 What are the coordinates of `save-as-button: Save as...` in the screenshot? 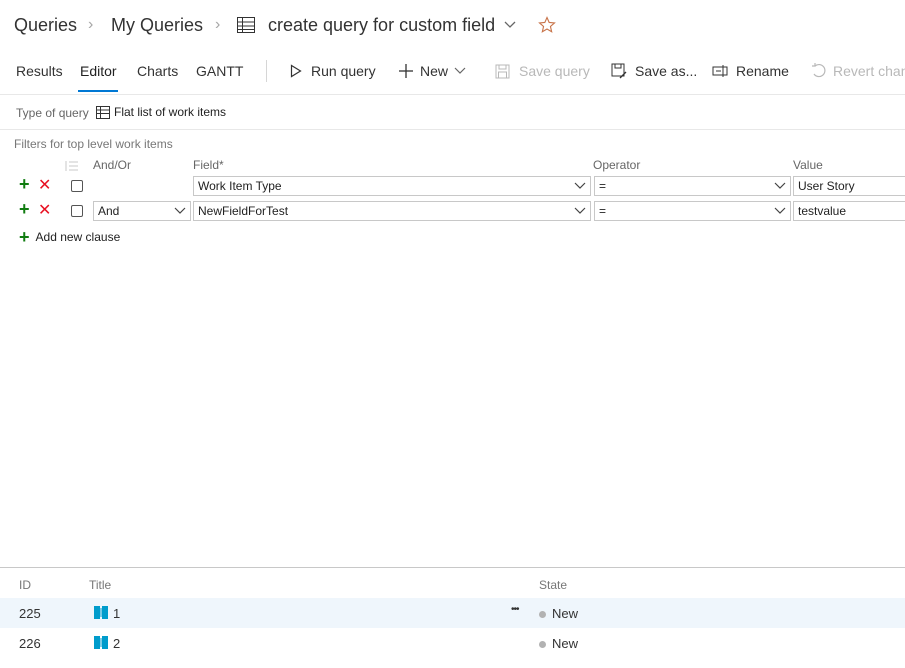 It's located at (654, 71).